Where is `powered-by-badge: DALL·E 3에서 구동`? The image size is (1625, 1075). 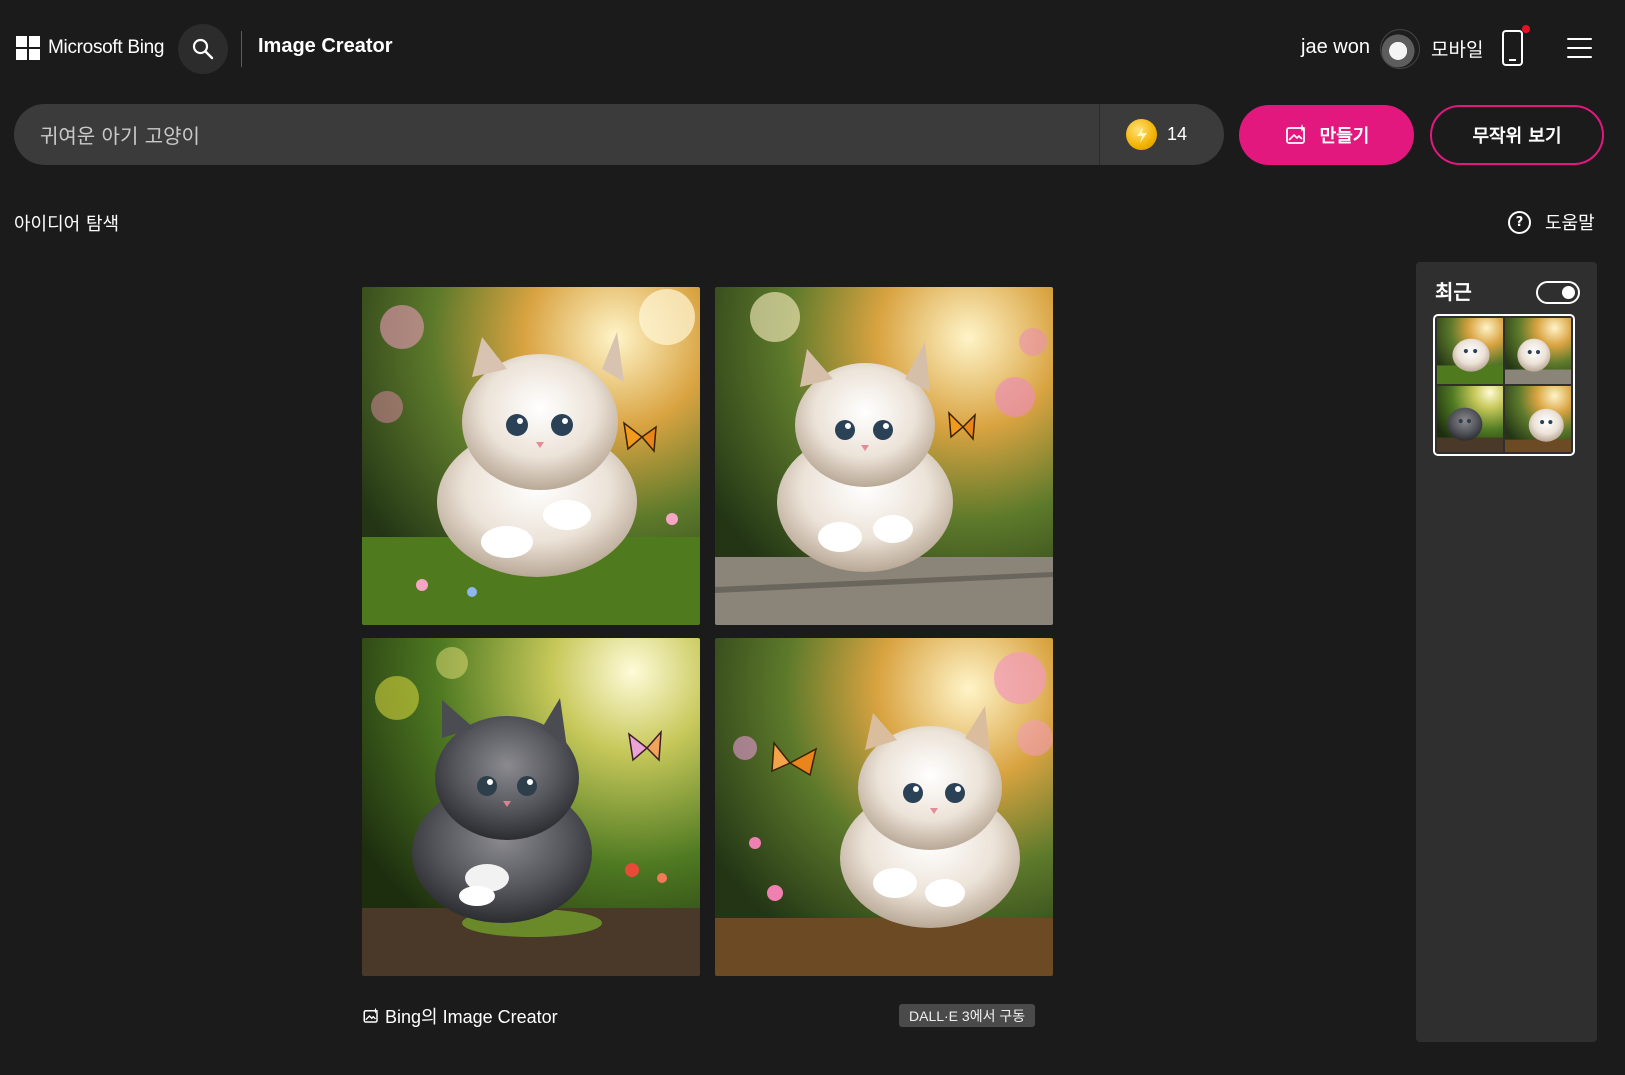
powered-by-badge: DALL·E 3에서 구동 is located at coordinates (967, 1015).